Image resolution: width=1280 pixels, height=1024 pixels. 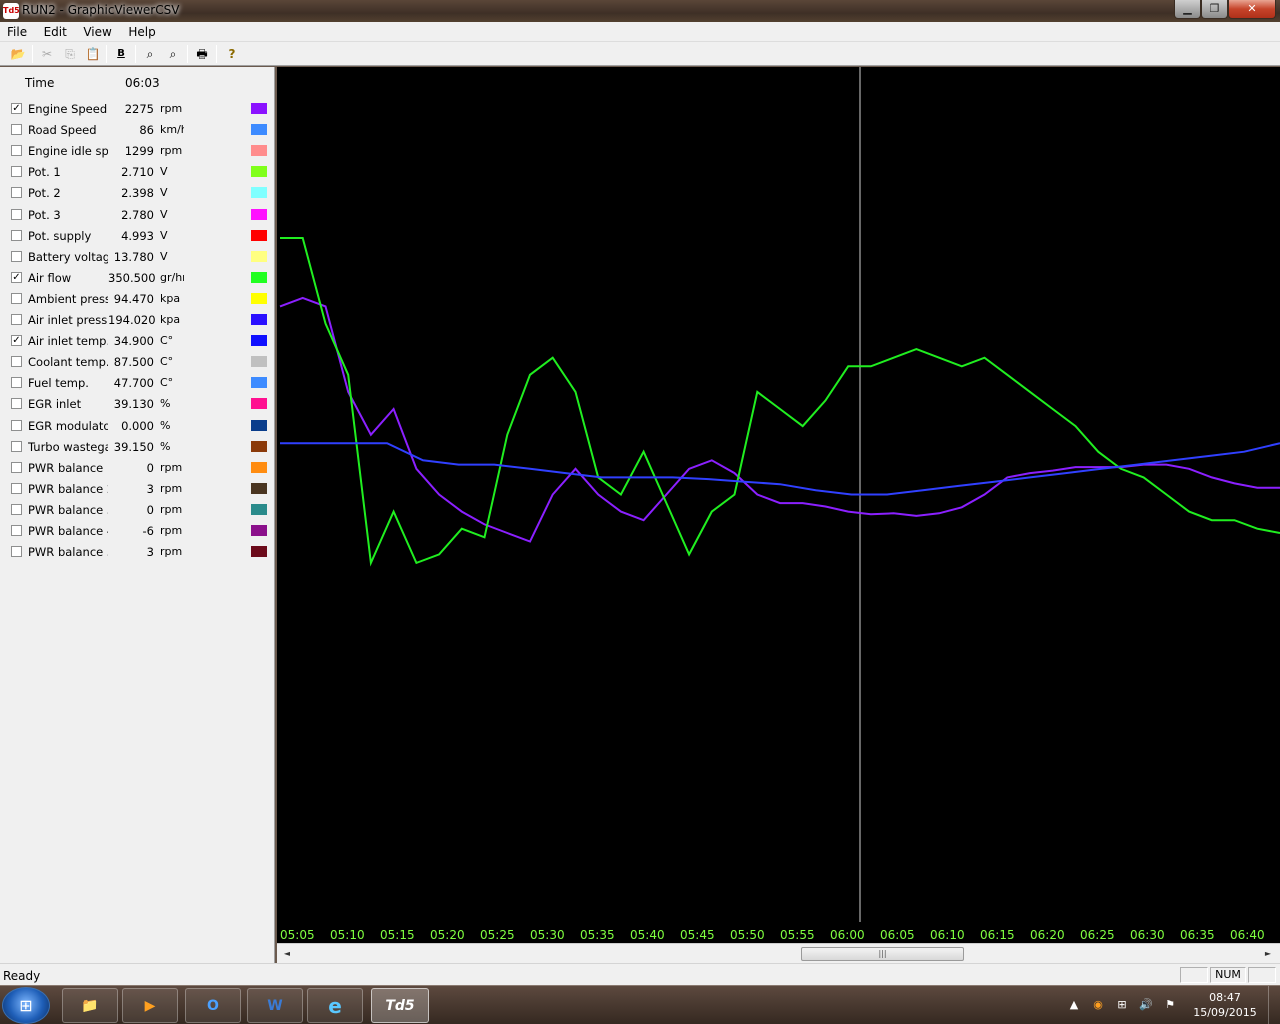 I want to click on taskbar-word-icon: W, so click(x=275, y=1005).